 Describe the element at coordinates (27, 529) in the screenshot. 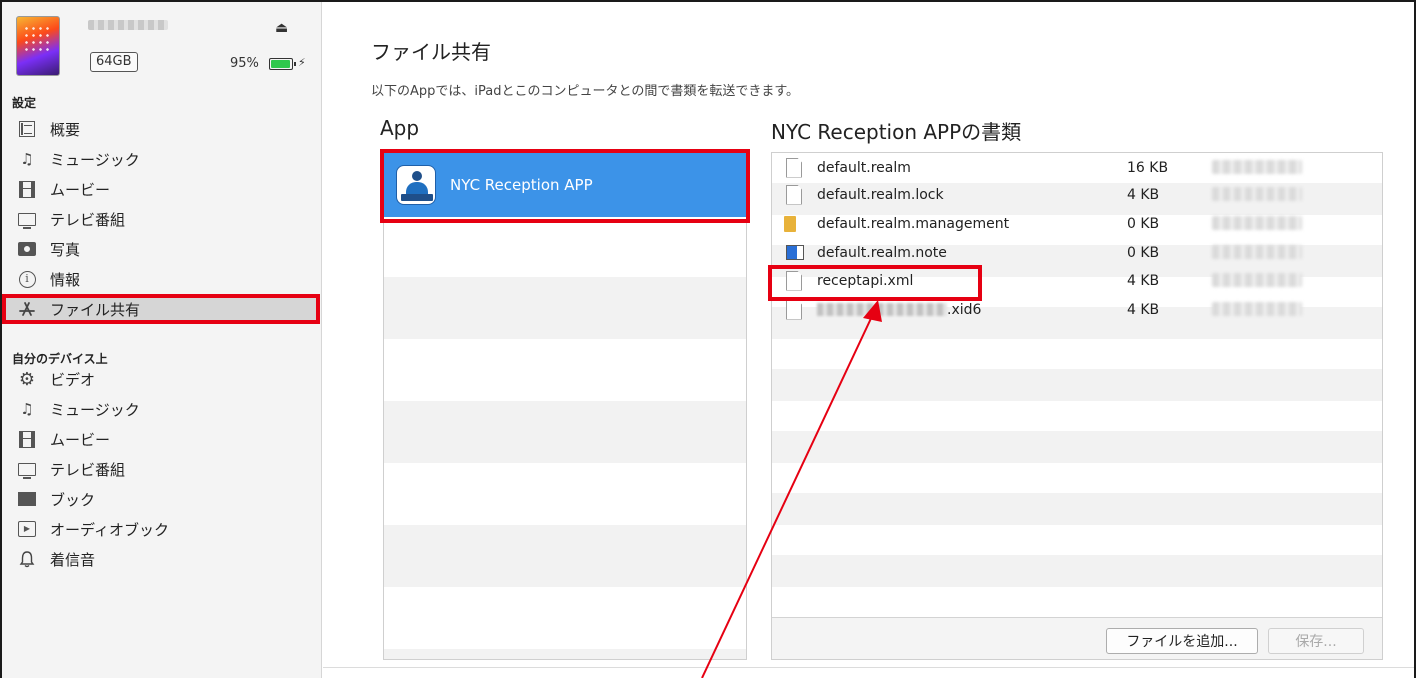

I see `audiobook-icon: ▶` at that location.